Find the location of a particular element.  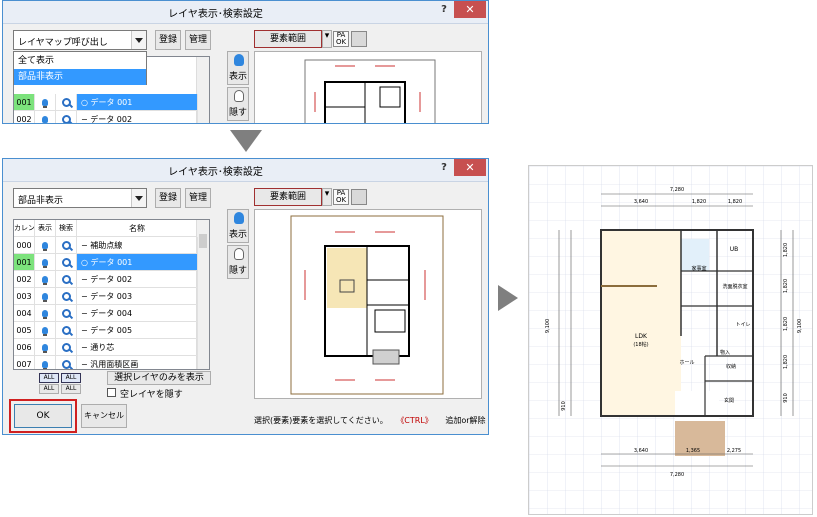

status-bar: 選択(要素)要素を選択してください。 《CTRL》 追加or解除 is located at coordinates (370, 420).